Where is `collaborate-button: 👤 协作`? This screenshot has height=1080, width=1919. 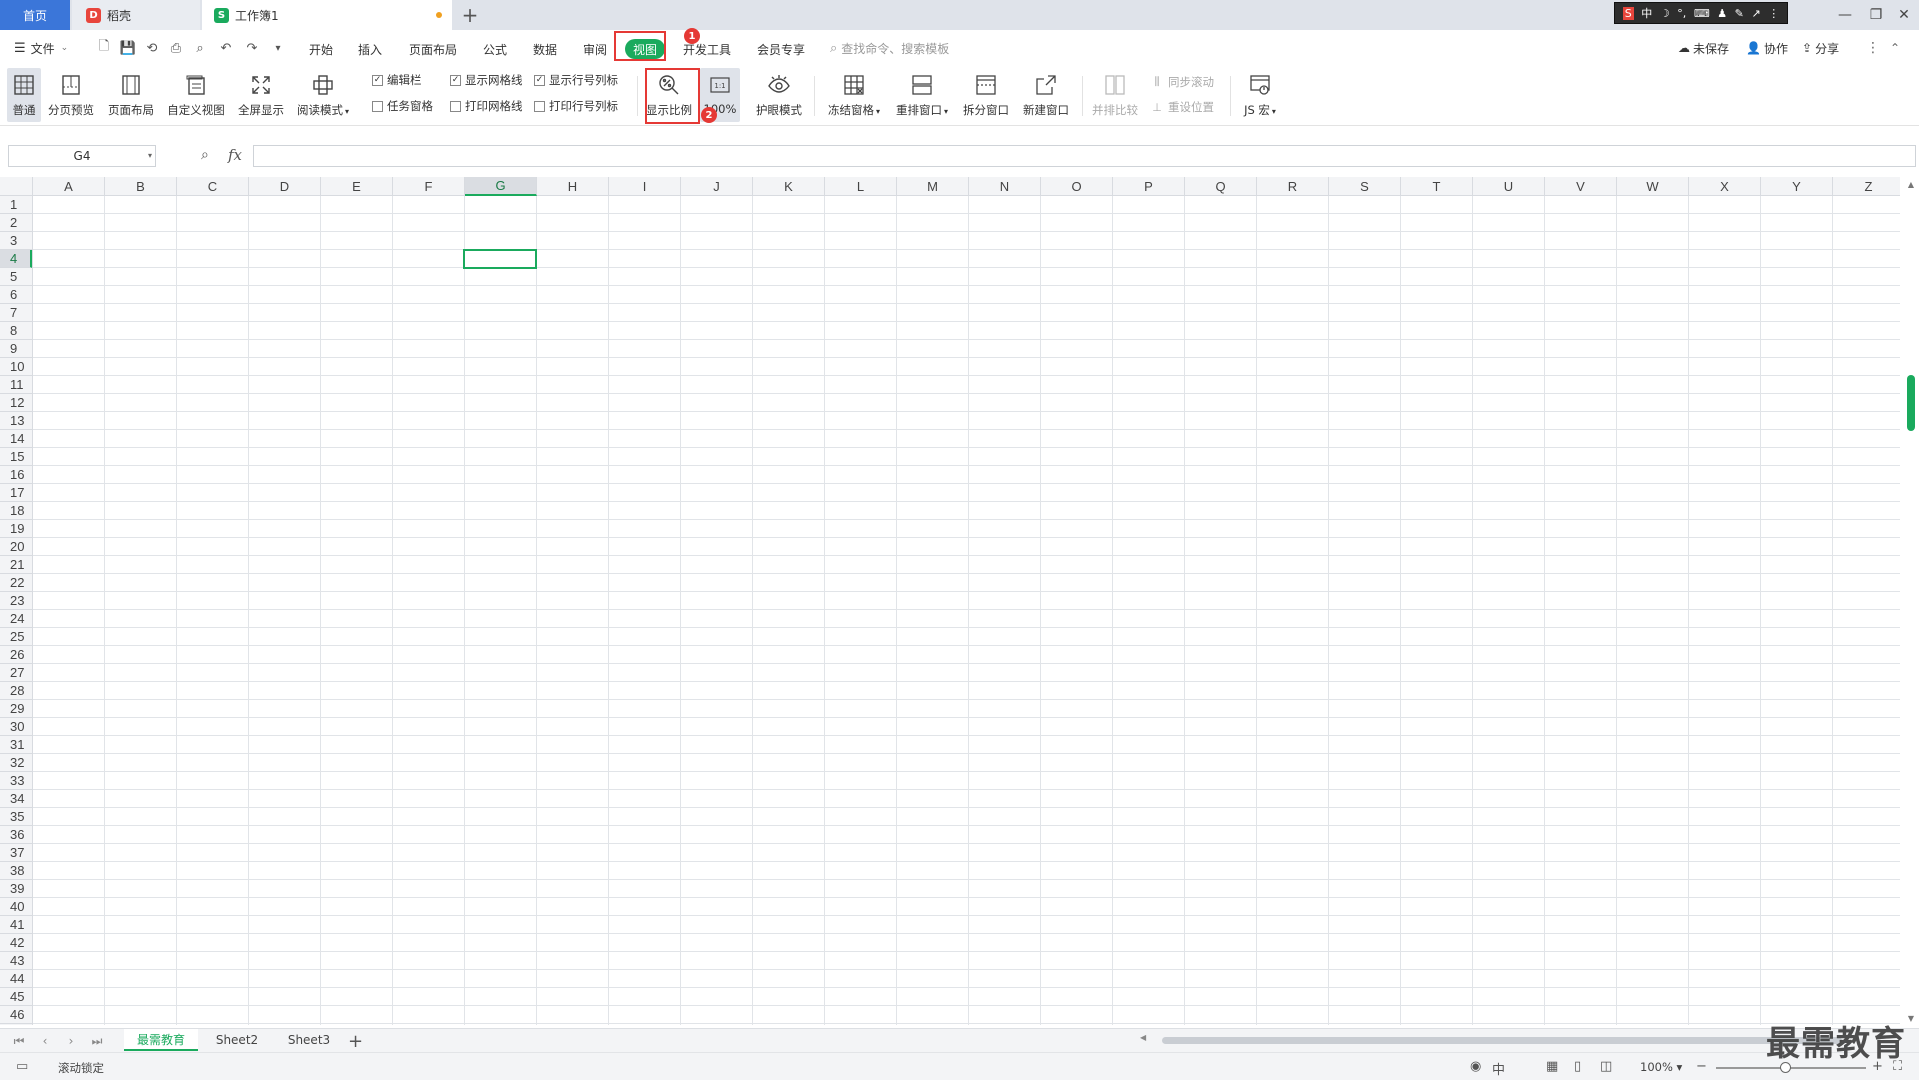
collaborate-button: 👤 协作 is located at coordinates (1767, 48).